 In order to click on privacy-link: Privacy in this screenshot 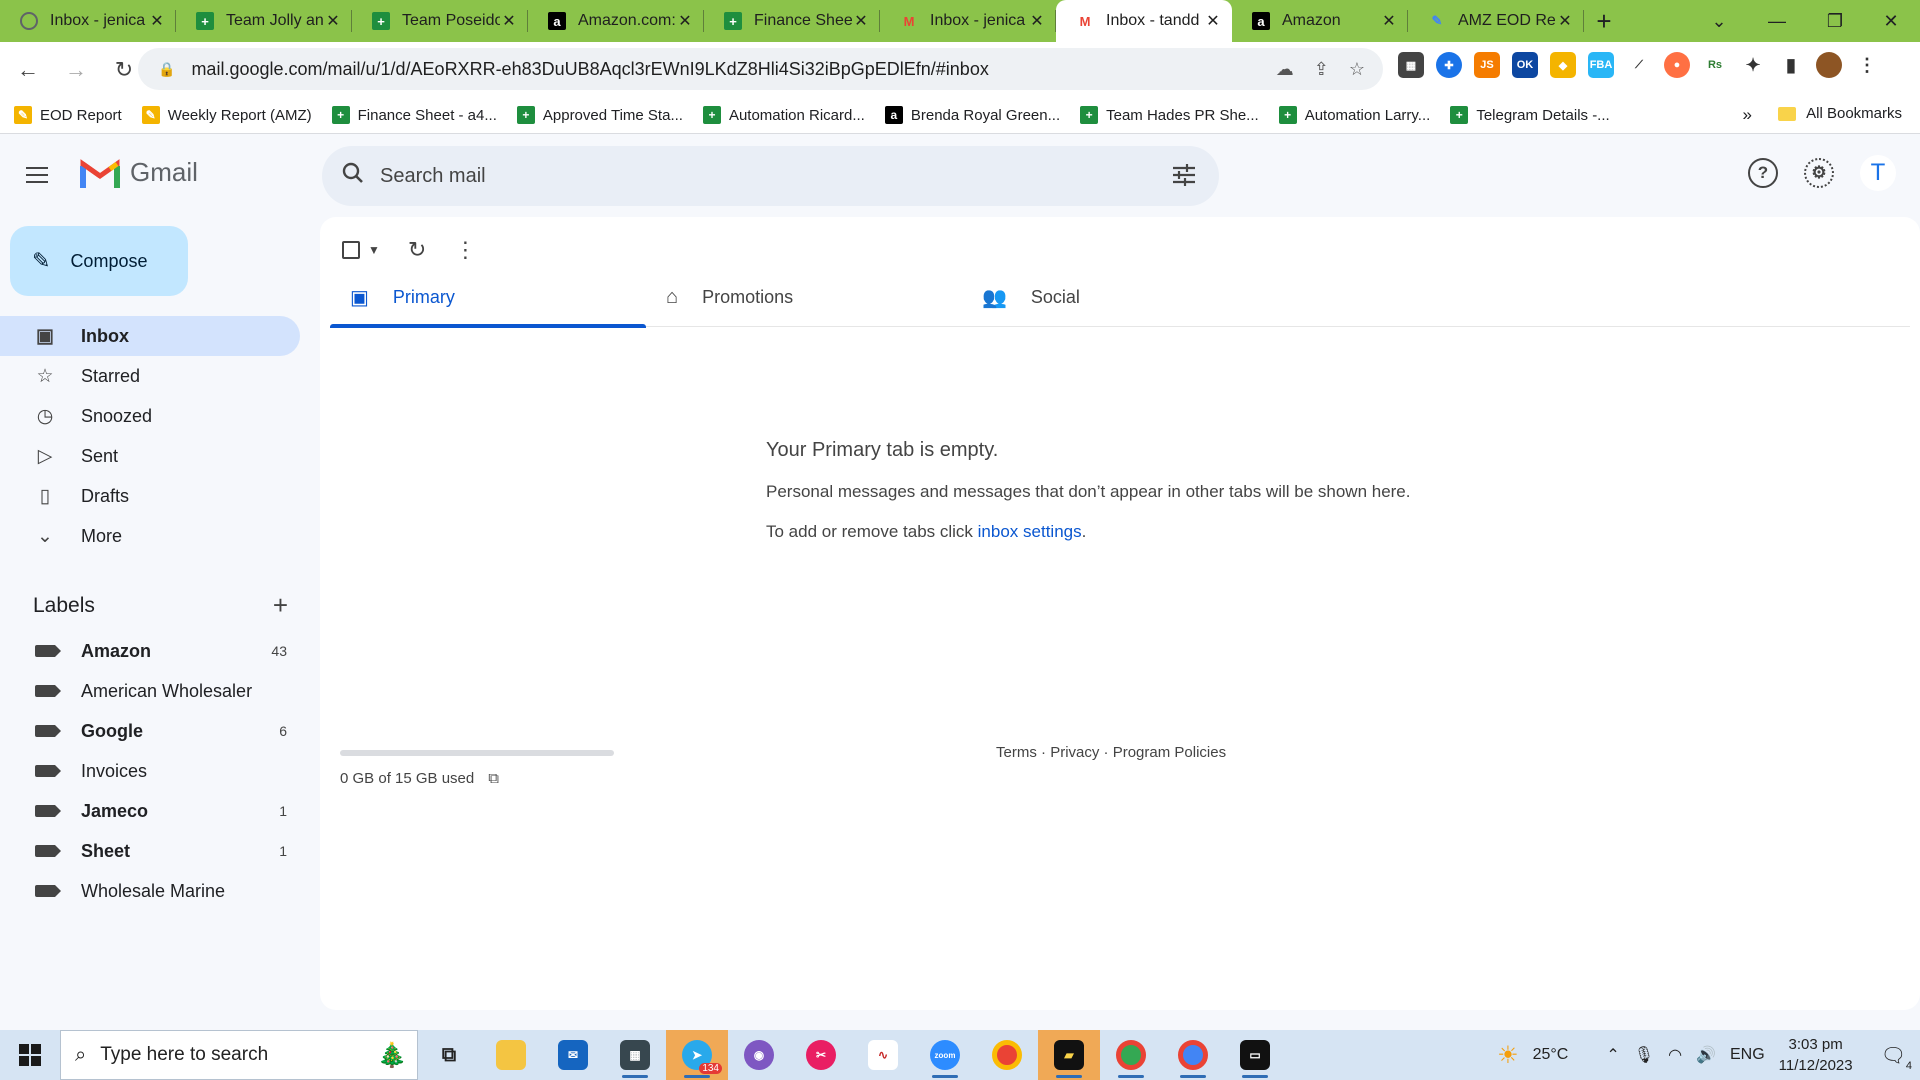, I will do `click(1074, 752)`.